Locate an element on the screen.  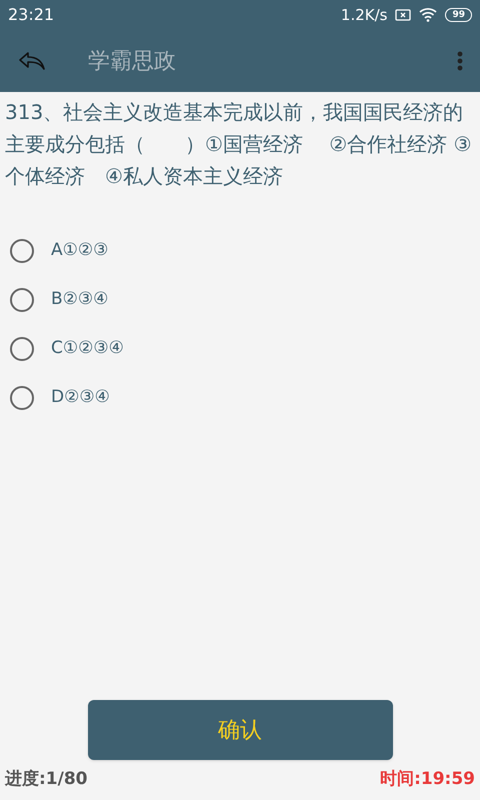
battery-level: 99 is located at coordinates (458, 15).